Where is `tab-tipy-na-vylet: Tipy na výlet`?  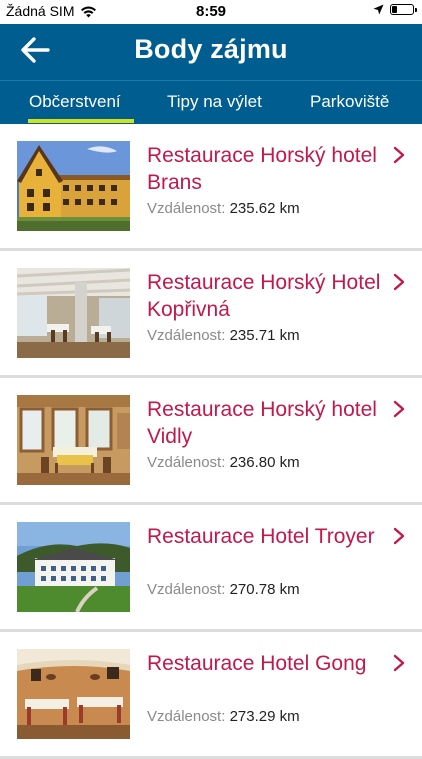
tab-tipy-na-vylet: Tipy na výlet is located at coordinates (214, 102).